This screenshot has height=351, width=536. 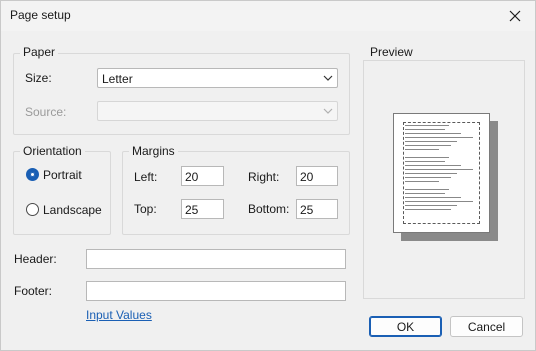 I want to click on right-margin-value: 20, so click(x=307, y=177).